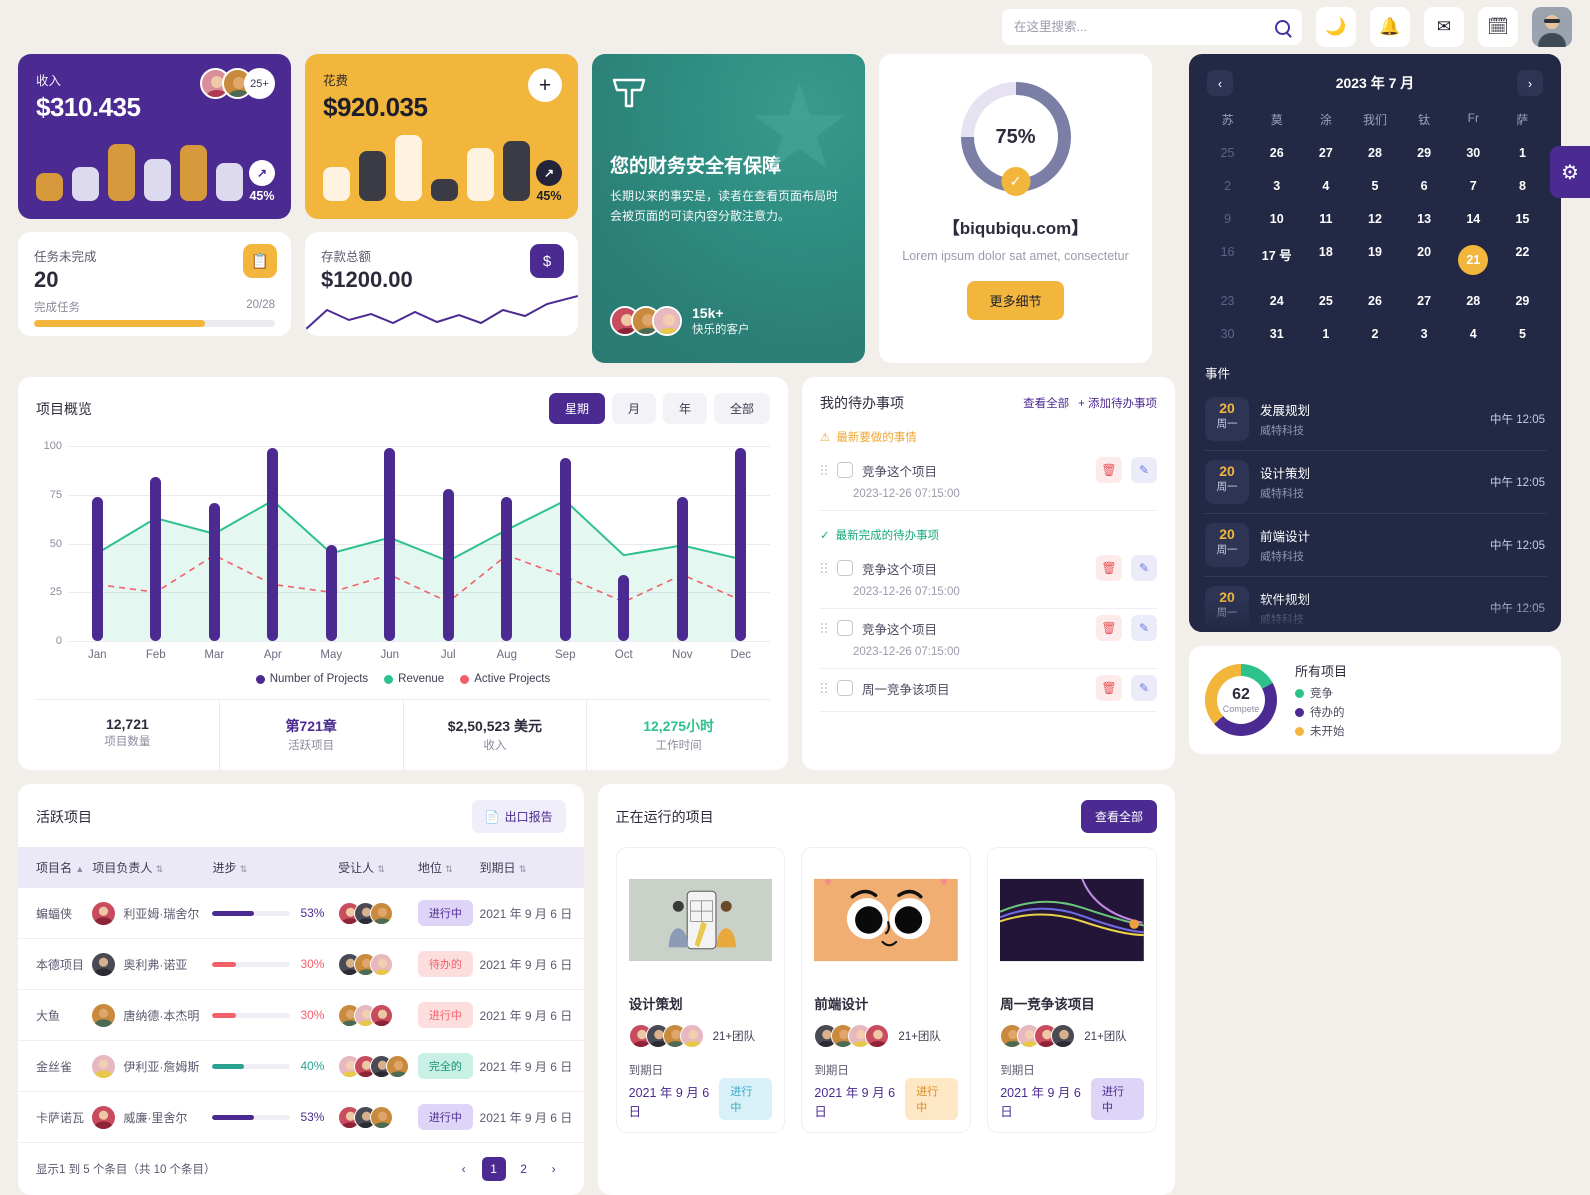 Image resolution: width=1590 pixels, height=1195 pixels. What do you see at coordinates (1117, 403) in the screenshot?
I see `todo-add-link: + 添加待办事项` at bounding box center [1117, 403].